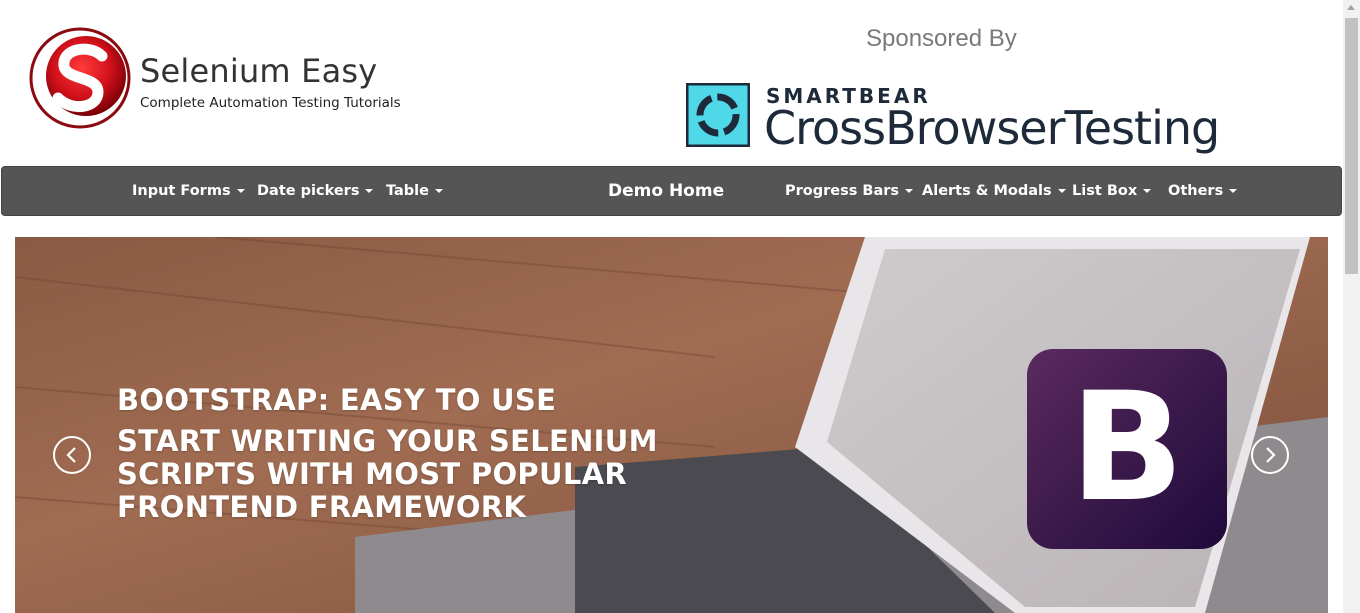  What do you see at coordinates (941, 38) in the screenshot?
I see `sponsored-label: Sponsored By` at bounding box center [941, 38].